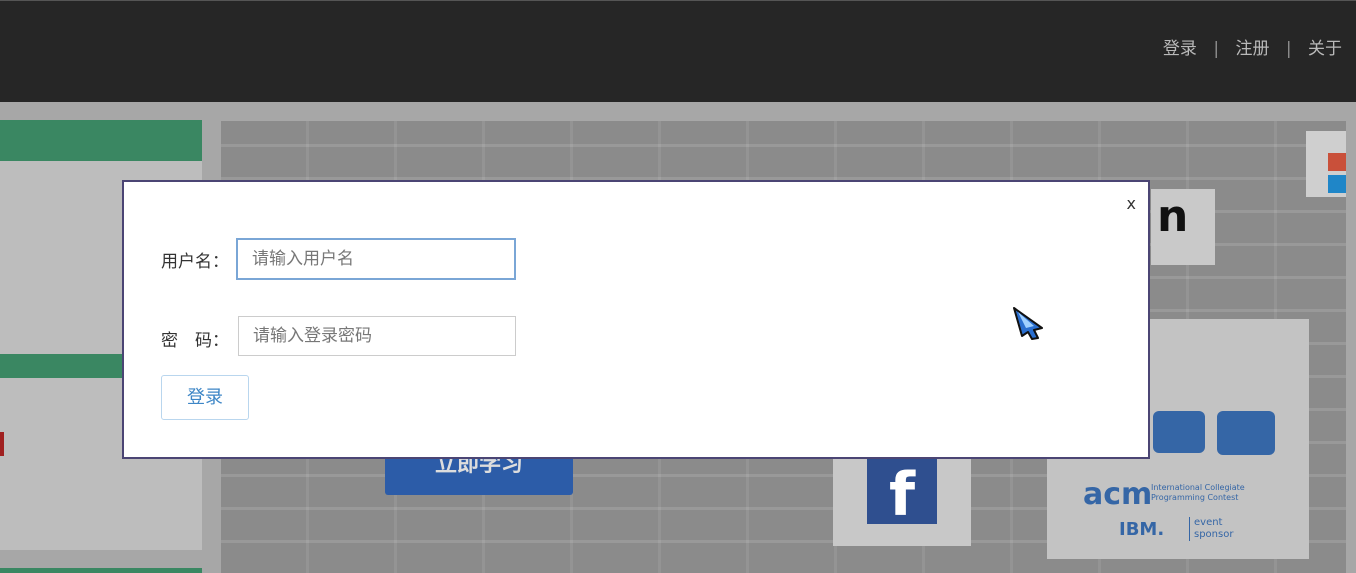  I want to click on sidebar-bottom-bar, so click(101, 570).